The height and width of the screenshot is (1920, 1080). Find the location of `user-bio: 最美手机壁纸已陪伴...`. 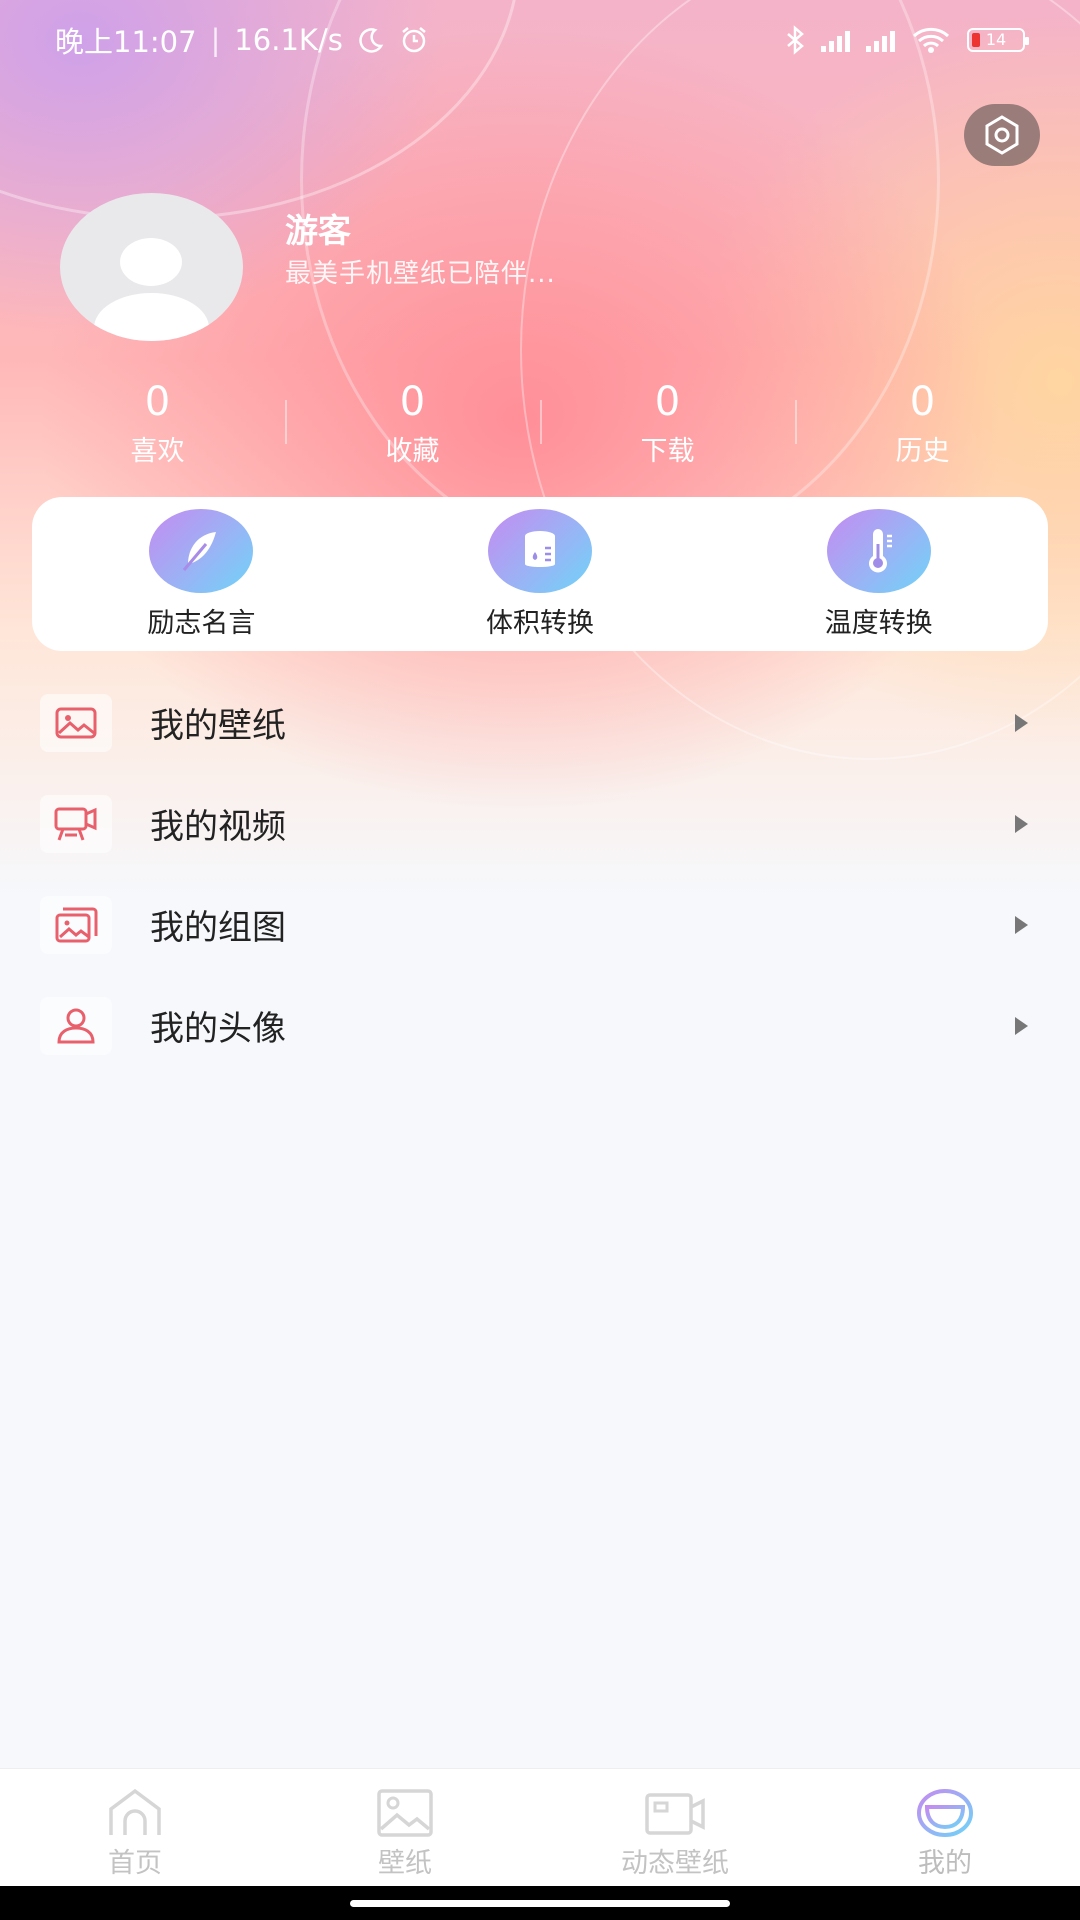

user-bio: 最美手机壁纸已陪伴... is located at coordinates (420, 274).